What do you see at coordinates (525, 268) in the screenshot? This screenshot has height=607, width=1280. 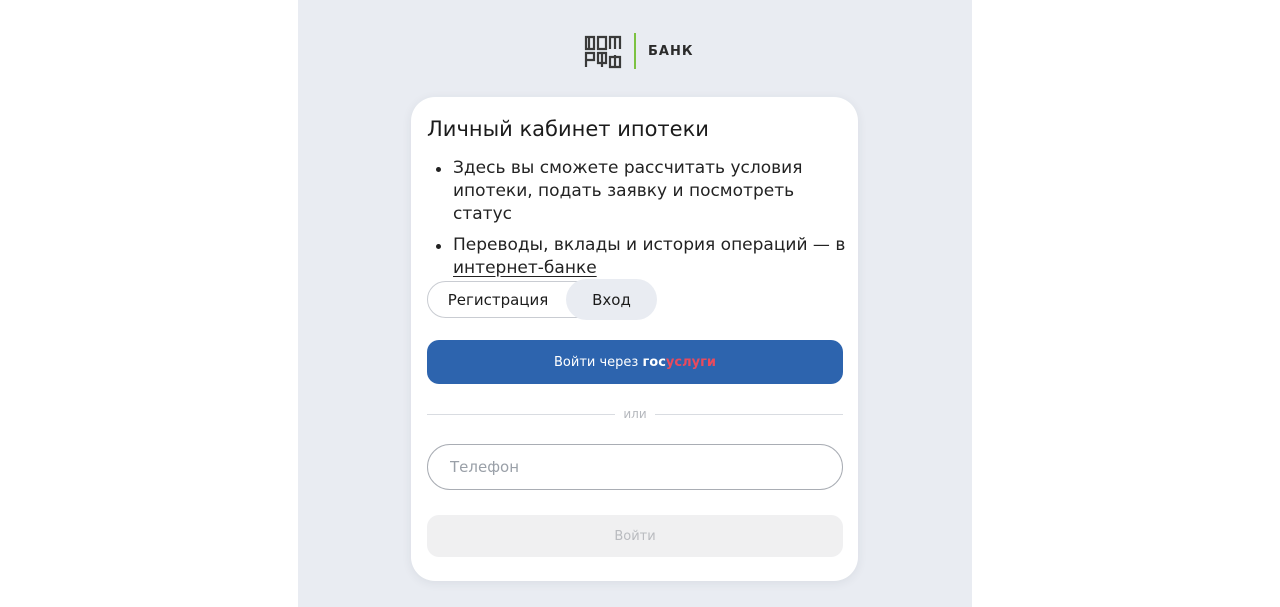 I see `internet-bank-link: интернет-банке` at bounding box center [525, 268].